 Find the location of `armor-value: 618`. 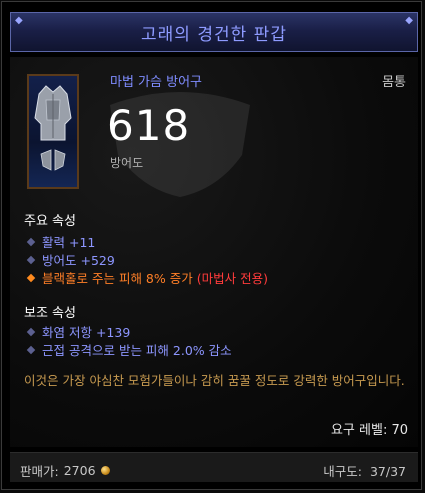

armor-value: 618 is located at coordinates (149, 125).